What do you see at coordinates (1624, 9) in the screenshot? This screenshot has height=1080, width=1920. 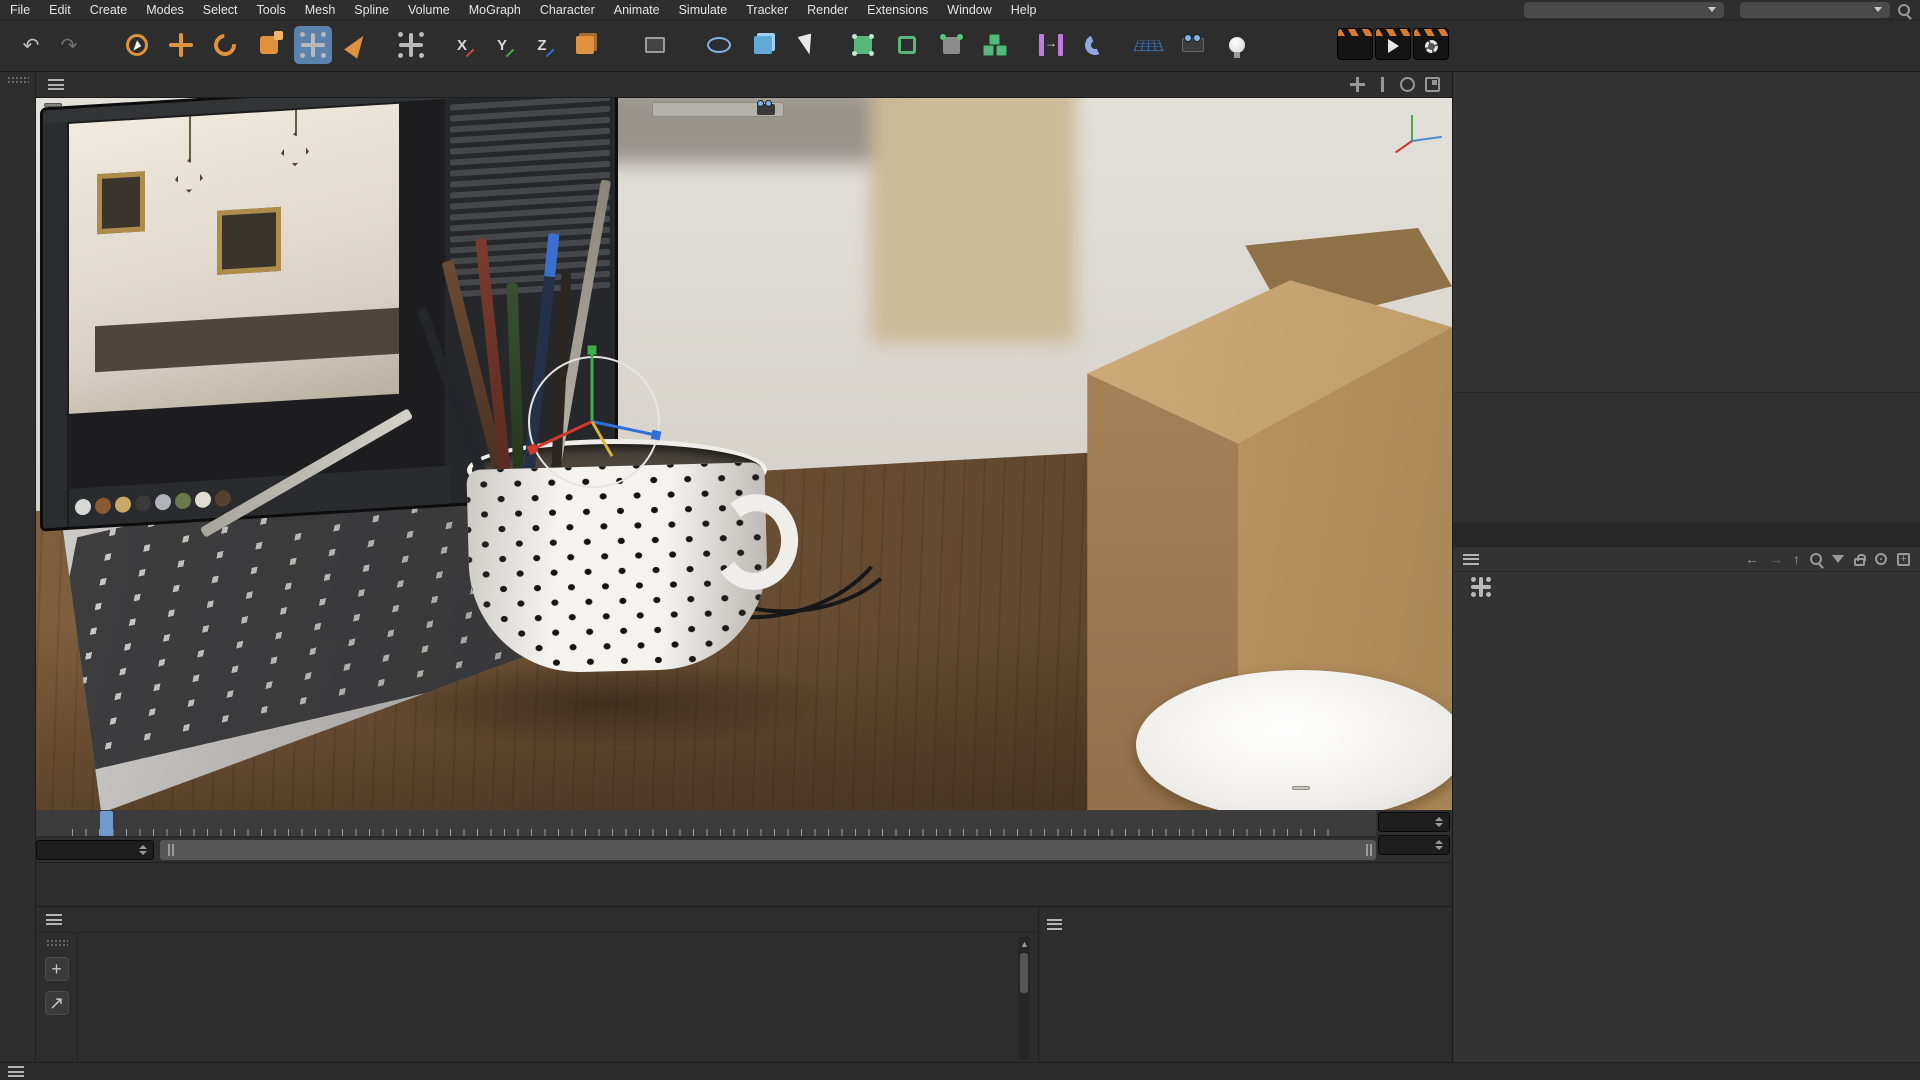 I see `node-space-dropdown` at bounding box center [1624, 9].